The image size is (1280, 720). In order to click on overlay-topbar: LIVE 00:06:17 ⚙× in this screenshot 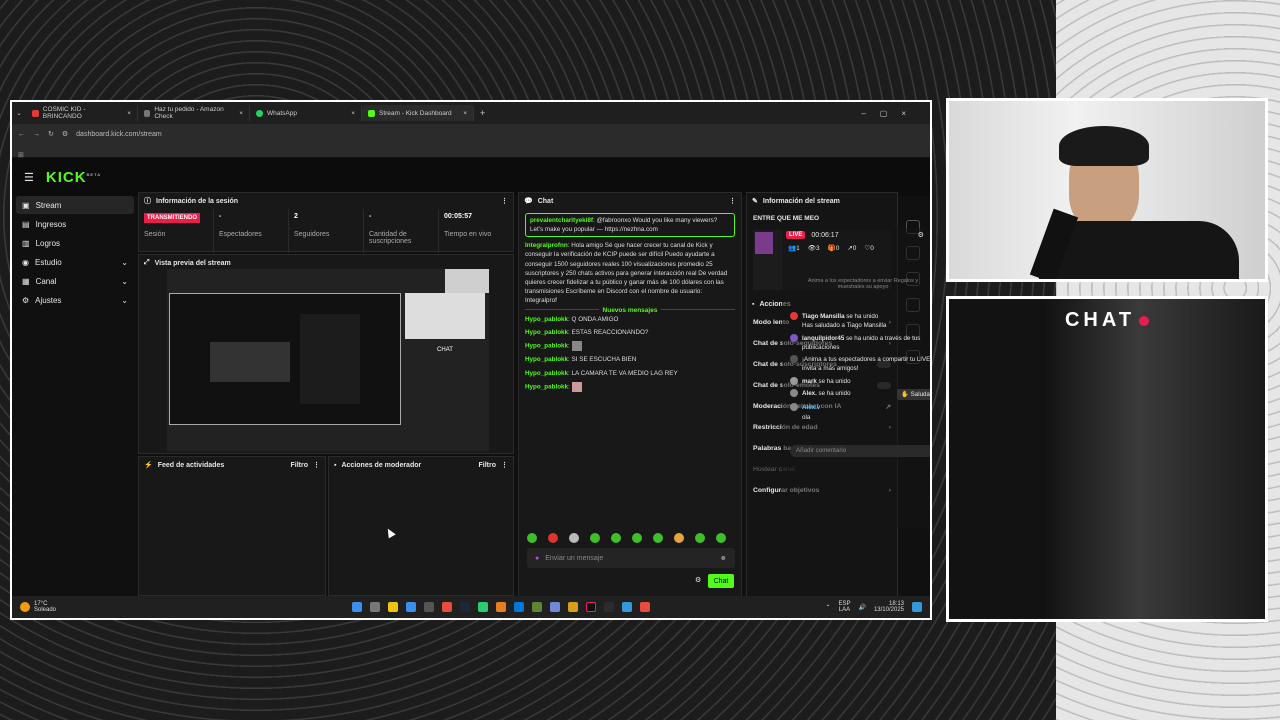, I will do `click(856, 235)`.